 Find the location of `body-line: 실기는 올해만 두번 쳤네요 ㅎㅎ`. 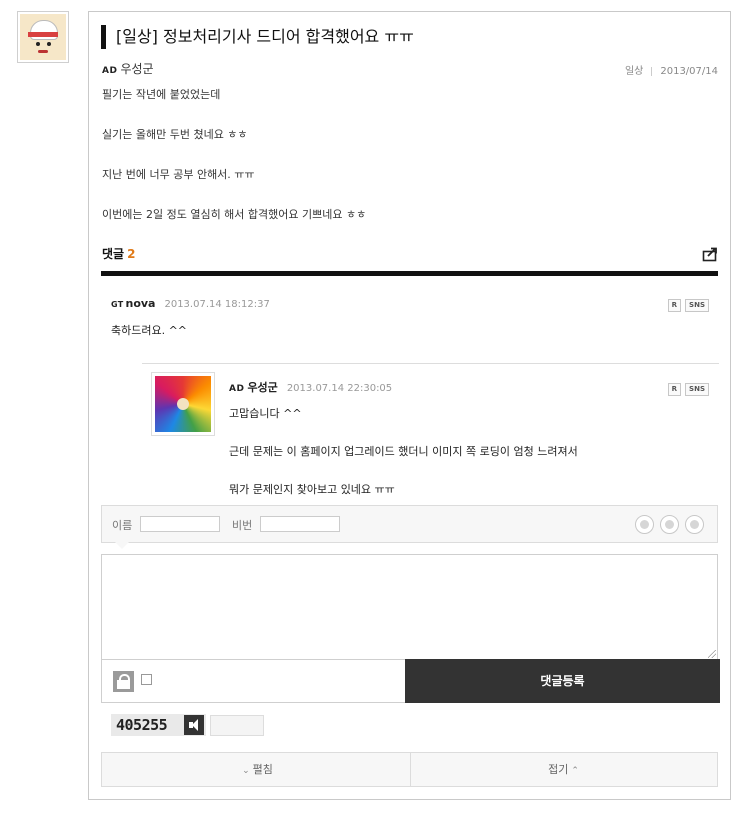

body-line: 실기는 올해만 두번 쳤네요 ㅎㅎ is located at coordinates (175, 134).